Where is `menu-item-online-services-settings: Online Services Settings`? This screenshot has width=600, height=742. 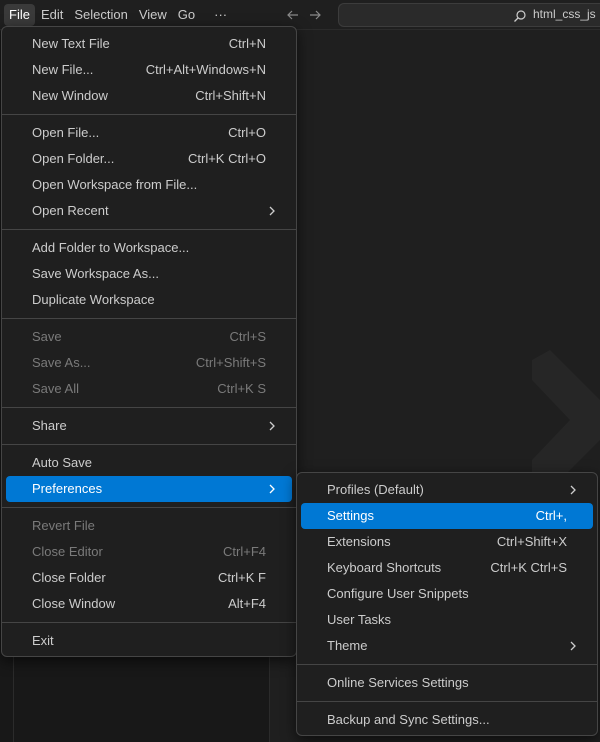
menu-item-online-services-settings: Online Services Settings is located at coordinates (447, 683).